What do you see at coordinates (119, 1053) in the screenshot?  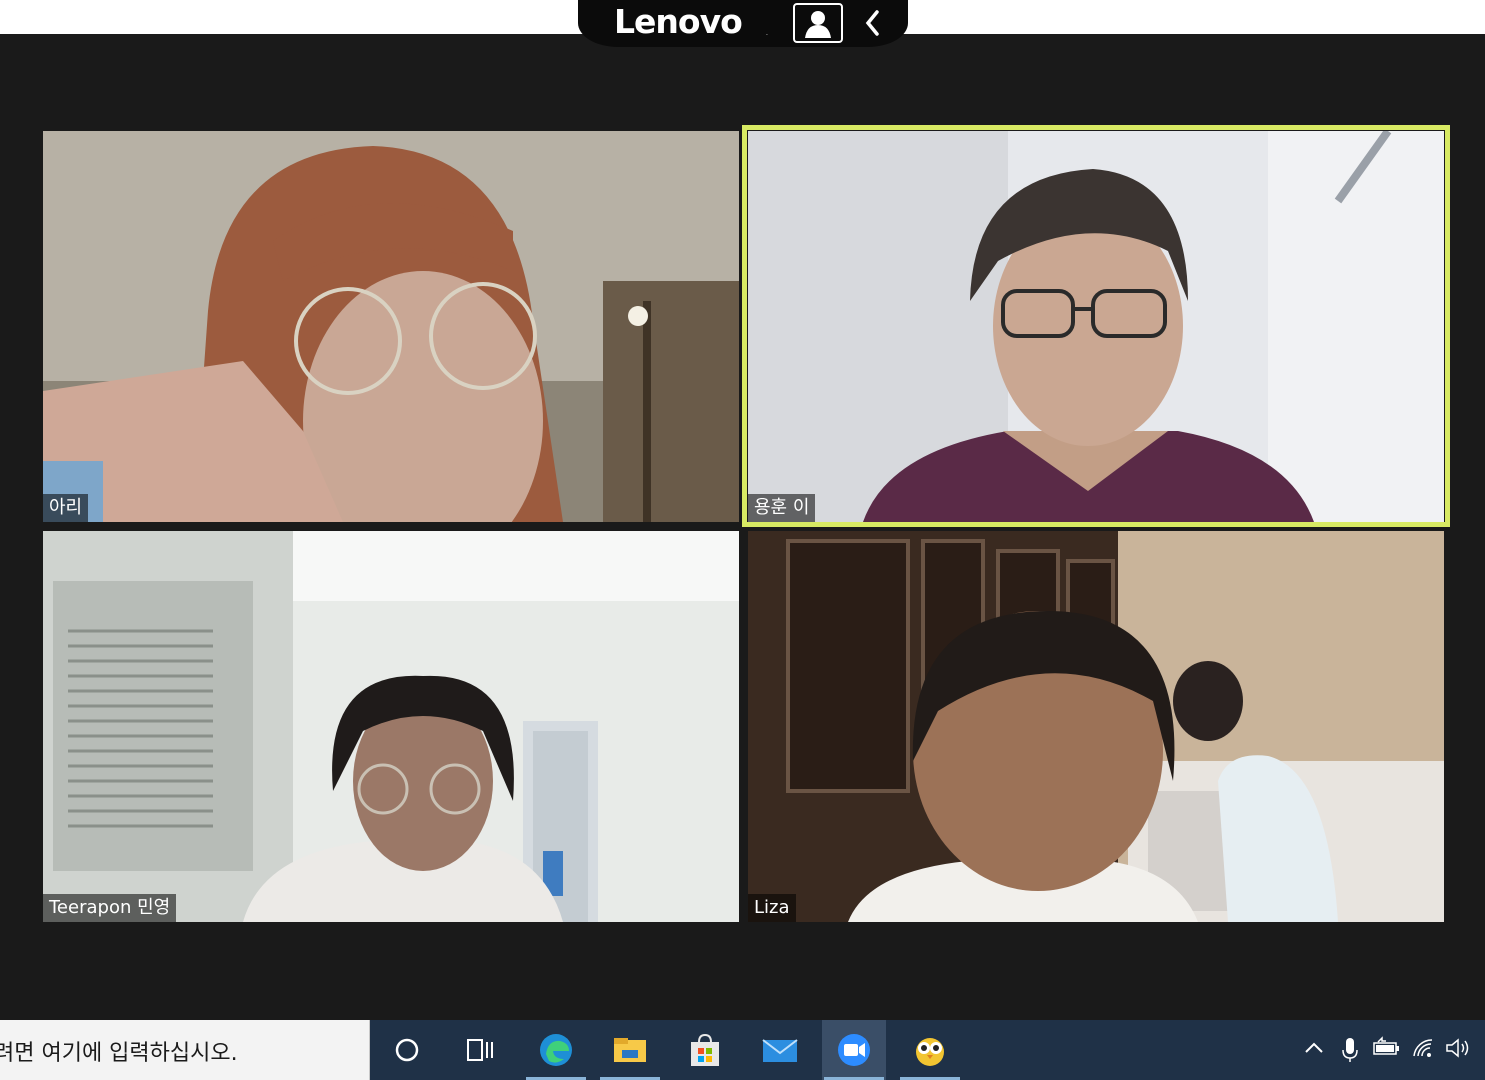 I see `search-placeholder: 려면 여기에 입력하십시오.` at bounding box center [119, 1053].